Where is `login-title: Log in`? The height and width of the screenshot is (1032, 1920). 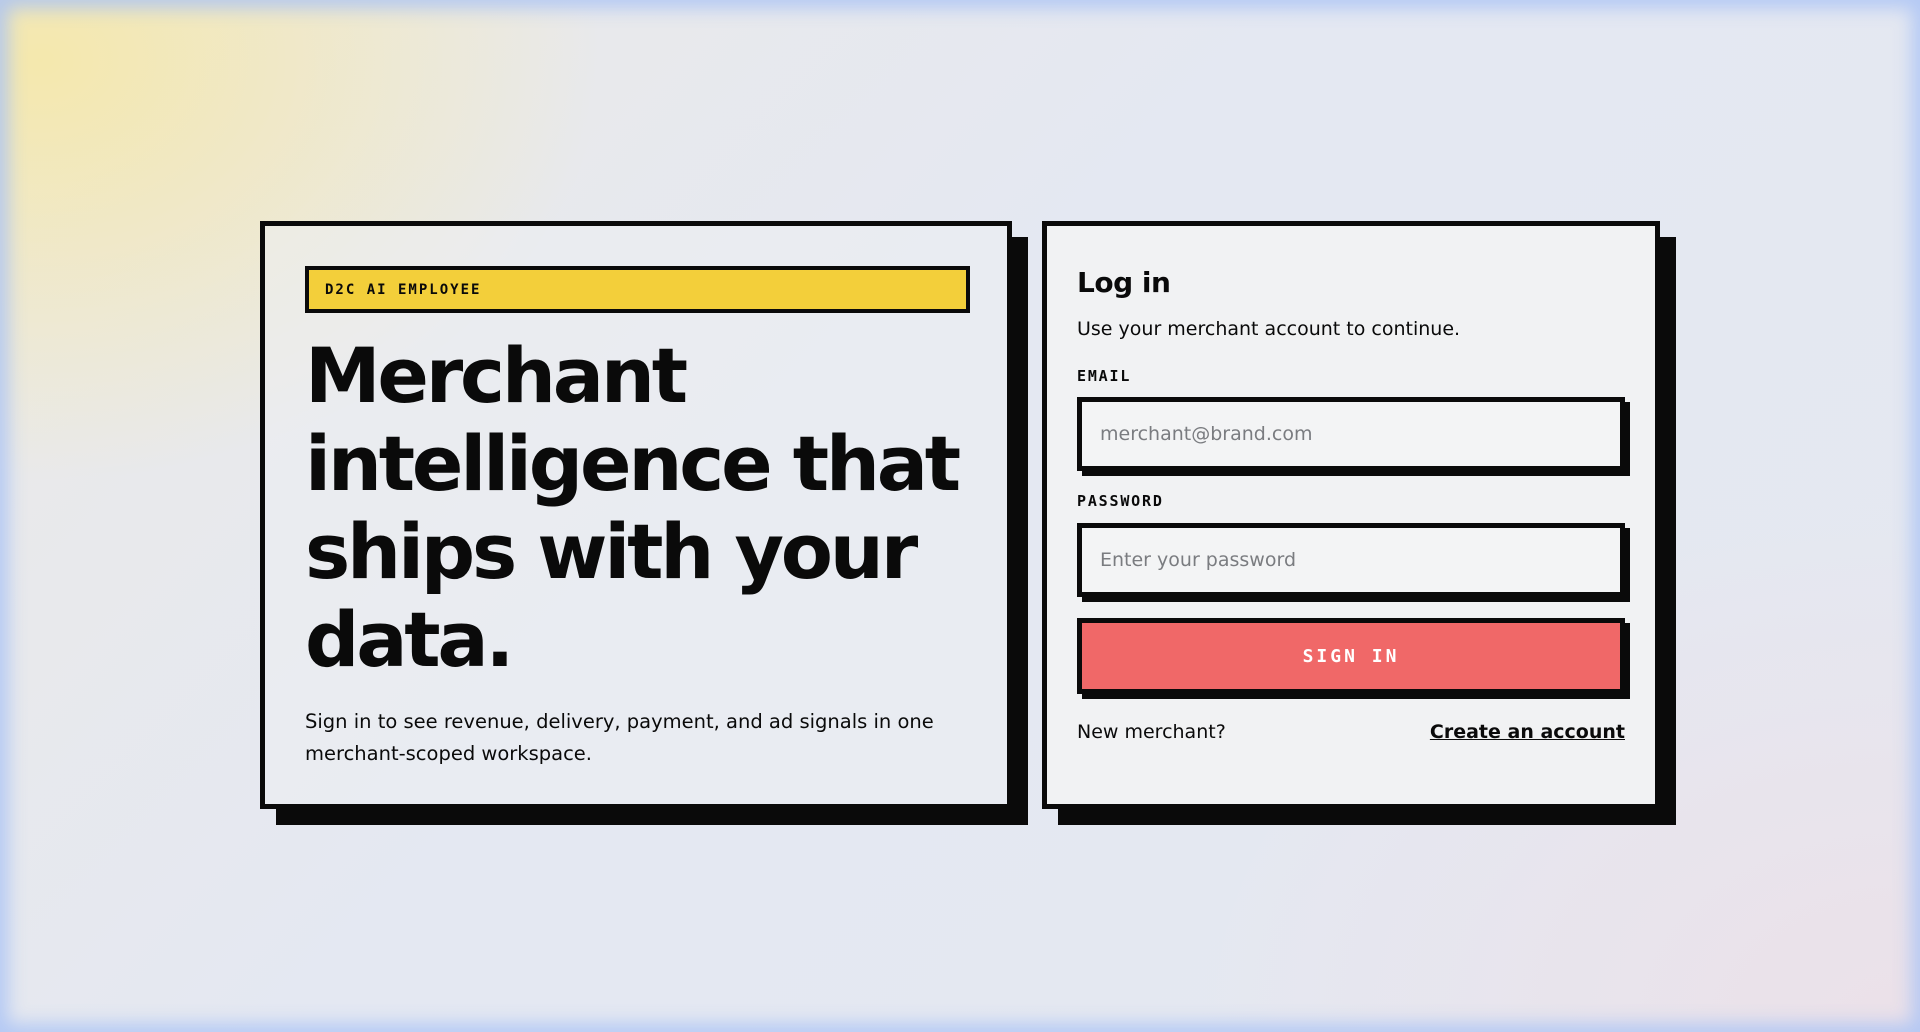
login-title: Log in is located at coordinates (1124, 282).